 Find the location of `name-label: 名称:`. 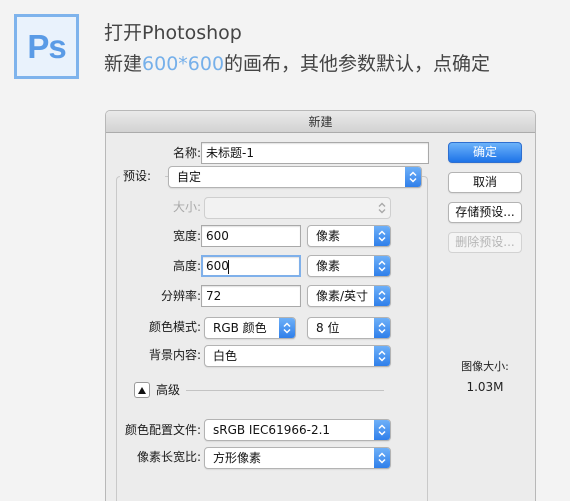

name-label: 名称: is located at coordinates (186, 153).